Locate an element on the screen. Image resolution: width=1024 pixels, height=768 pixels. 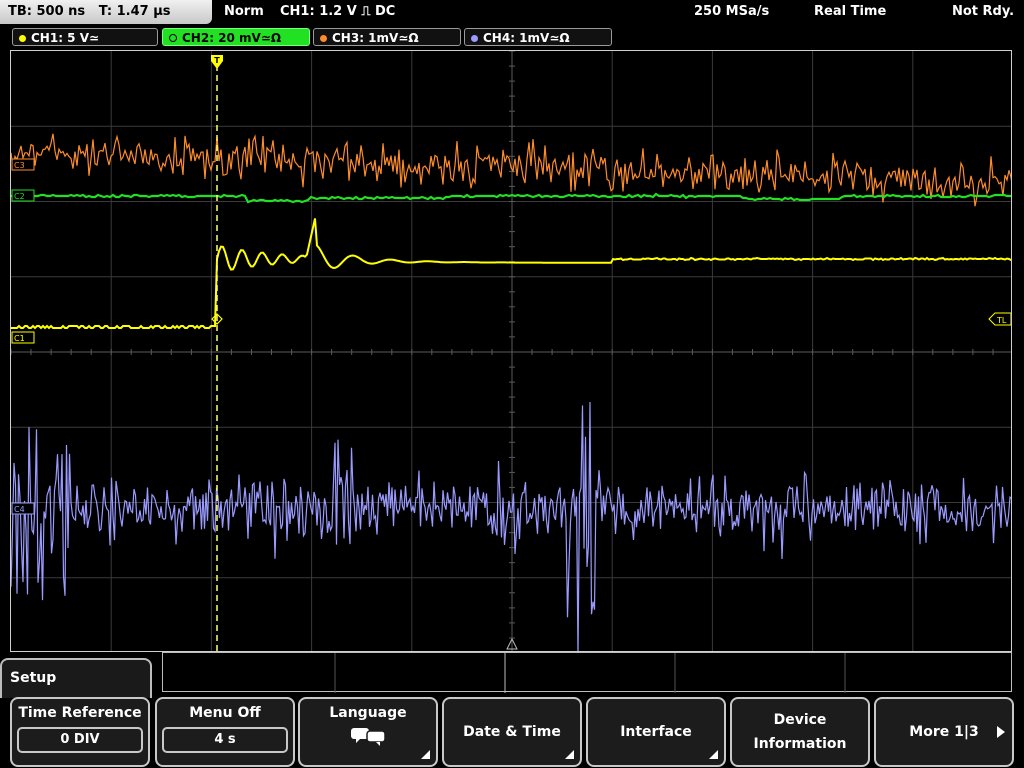
date-time-button: Date & Time is located at coordinates (512, 732).